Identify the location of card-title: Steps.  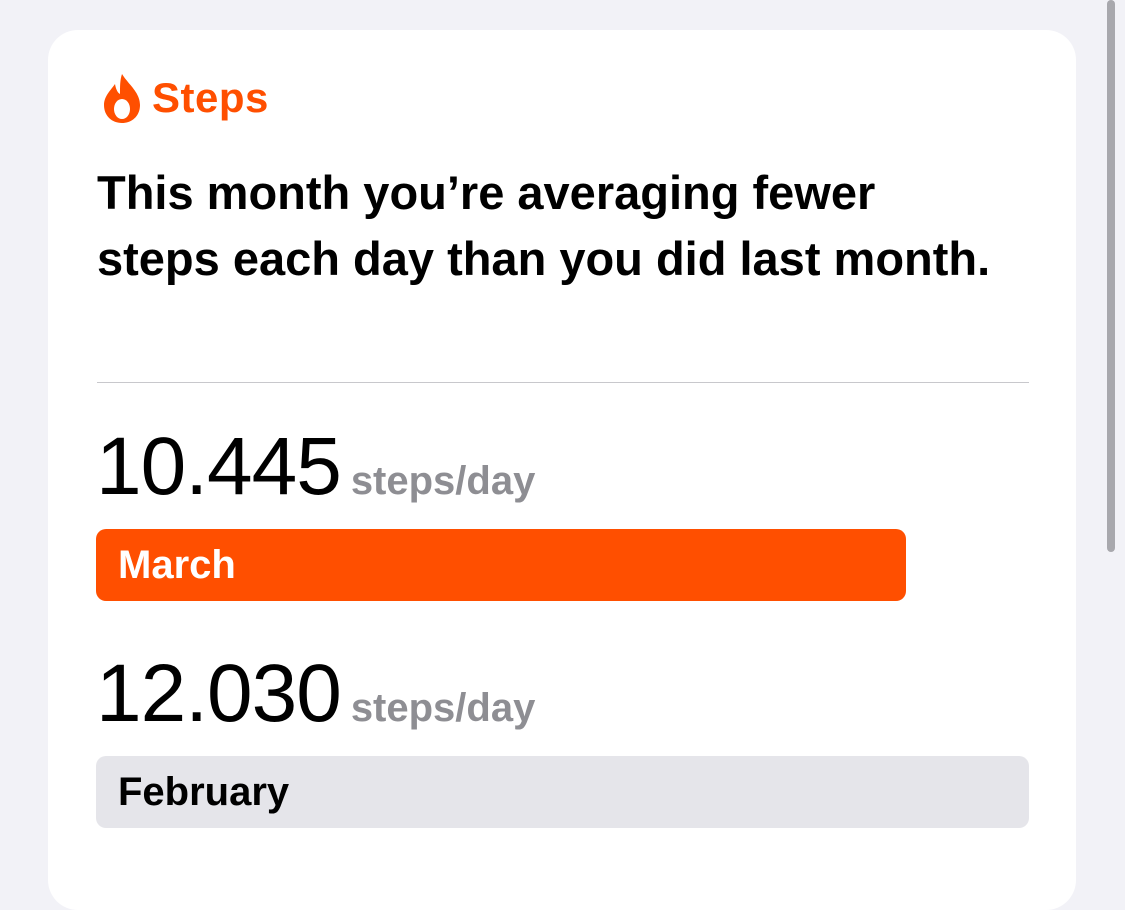
(210, 97).